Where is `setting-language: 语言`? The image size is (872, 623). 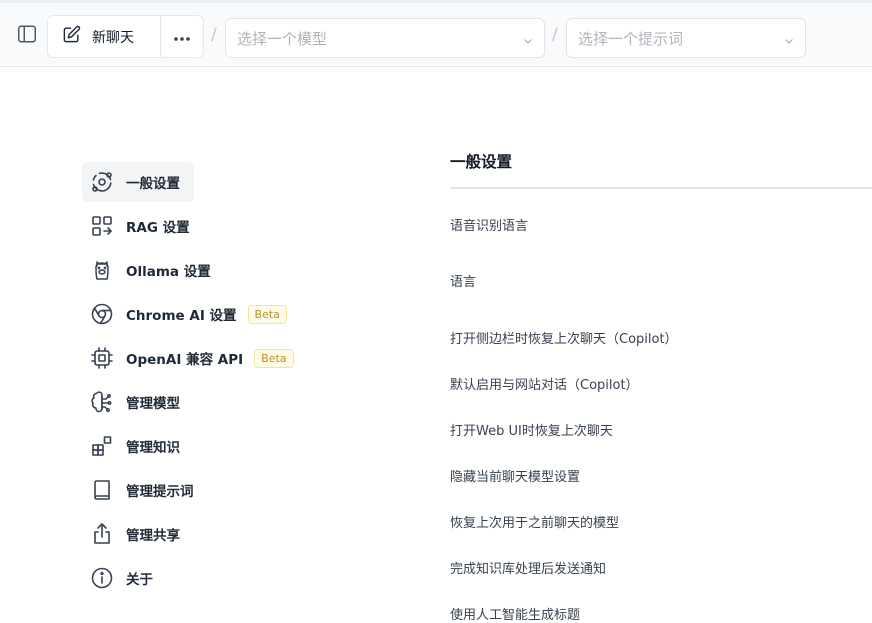 setting-language: 语言 is located at coordinates (463, 282).